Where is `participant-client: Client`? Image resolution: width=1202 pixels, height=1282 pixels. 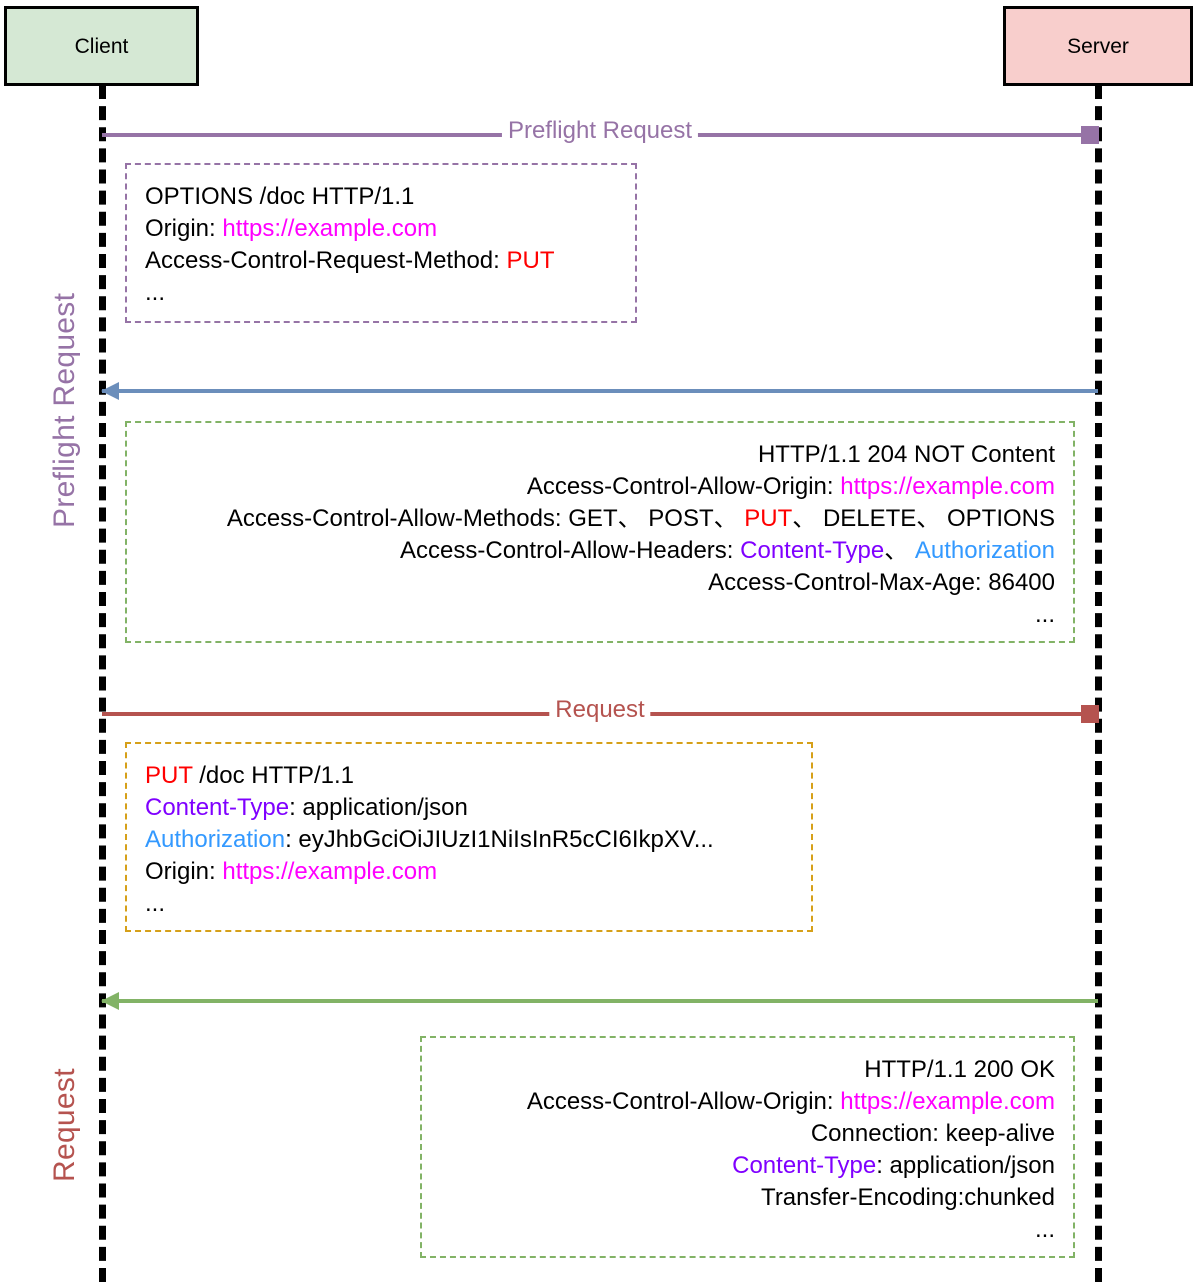
participant-client: Client is located at coordinates (101, 46).